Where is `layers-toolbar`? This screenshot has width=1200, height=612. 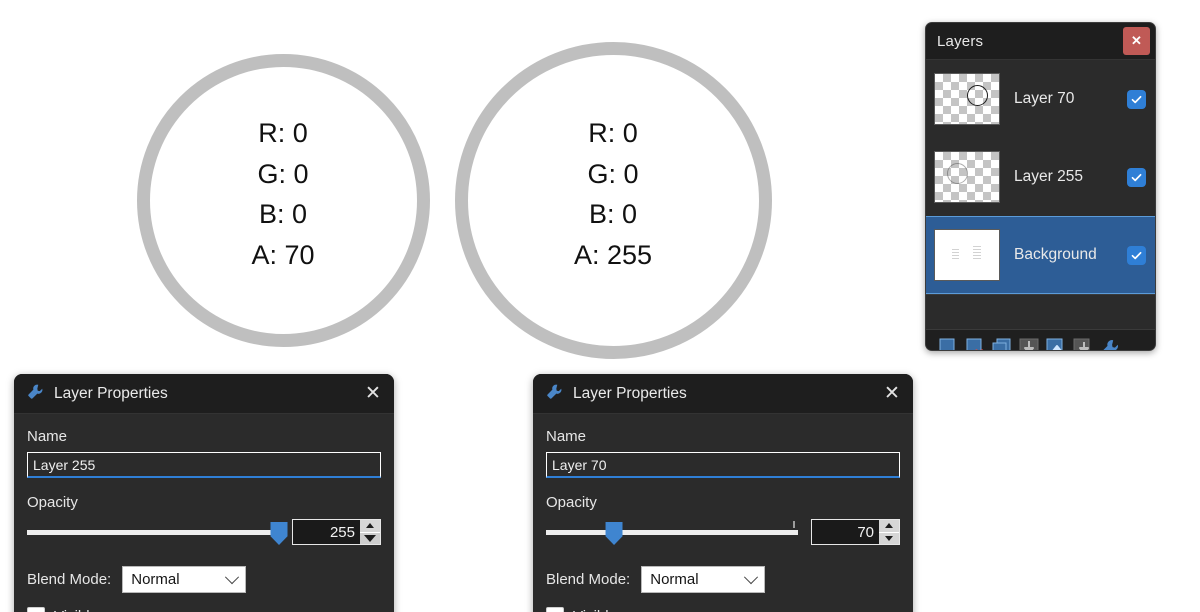
layers-toolbar is located at coordinates (1040, 339).